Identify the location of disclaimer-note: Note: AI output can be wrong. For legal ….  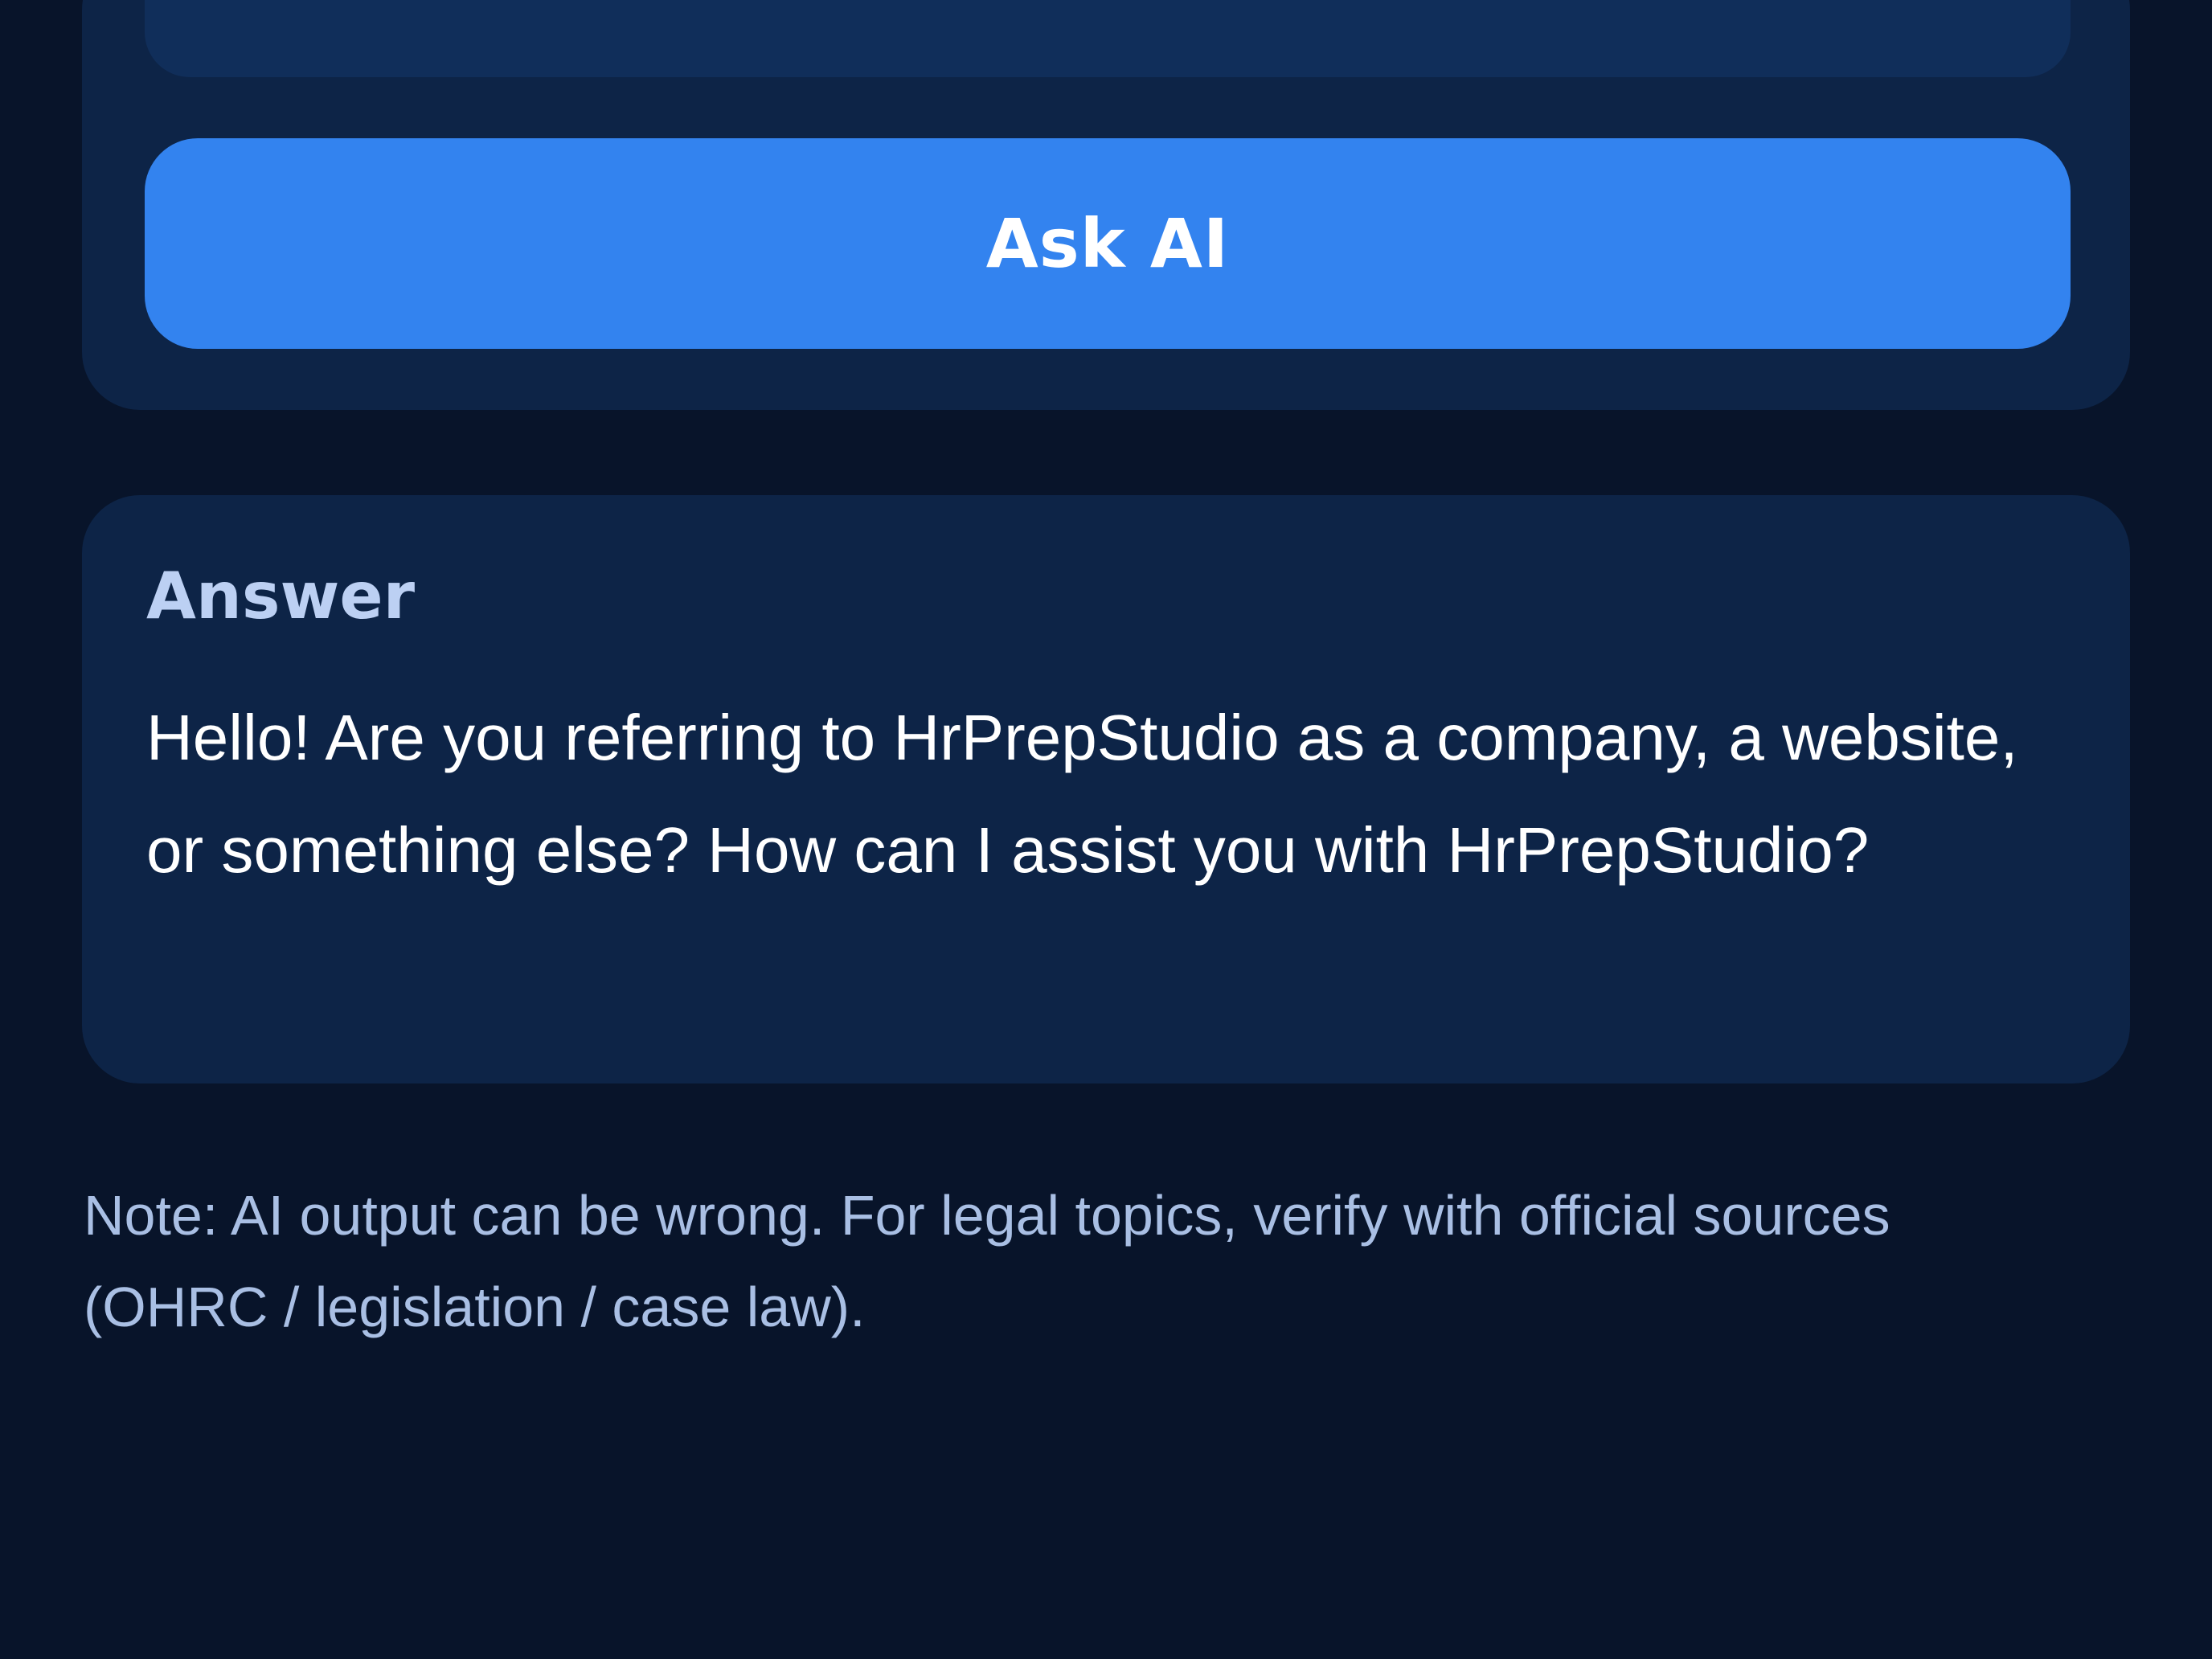
(987, 1261).